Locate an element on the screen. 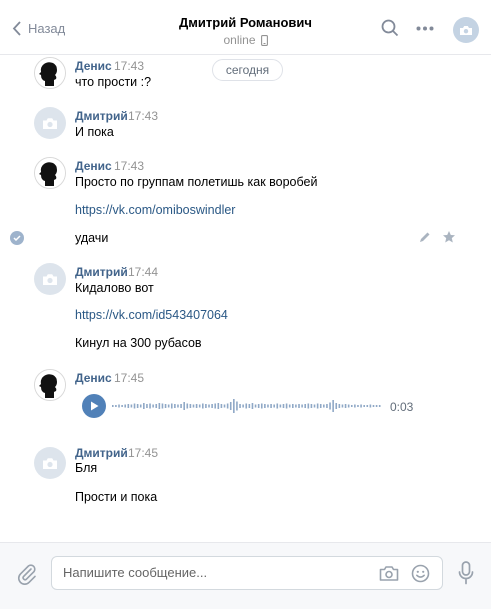  search-icon is located at coordinates (390, 28).